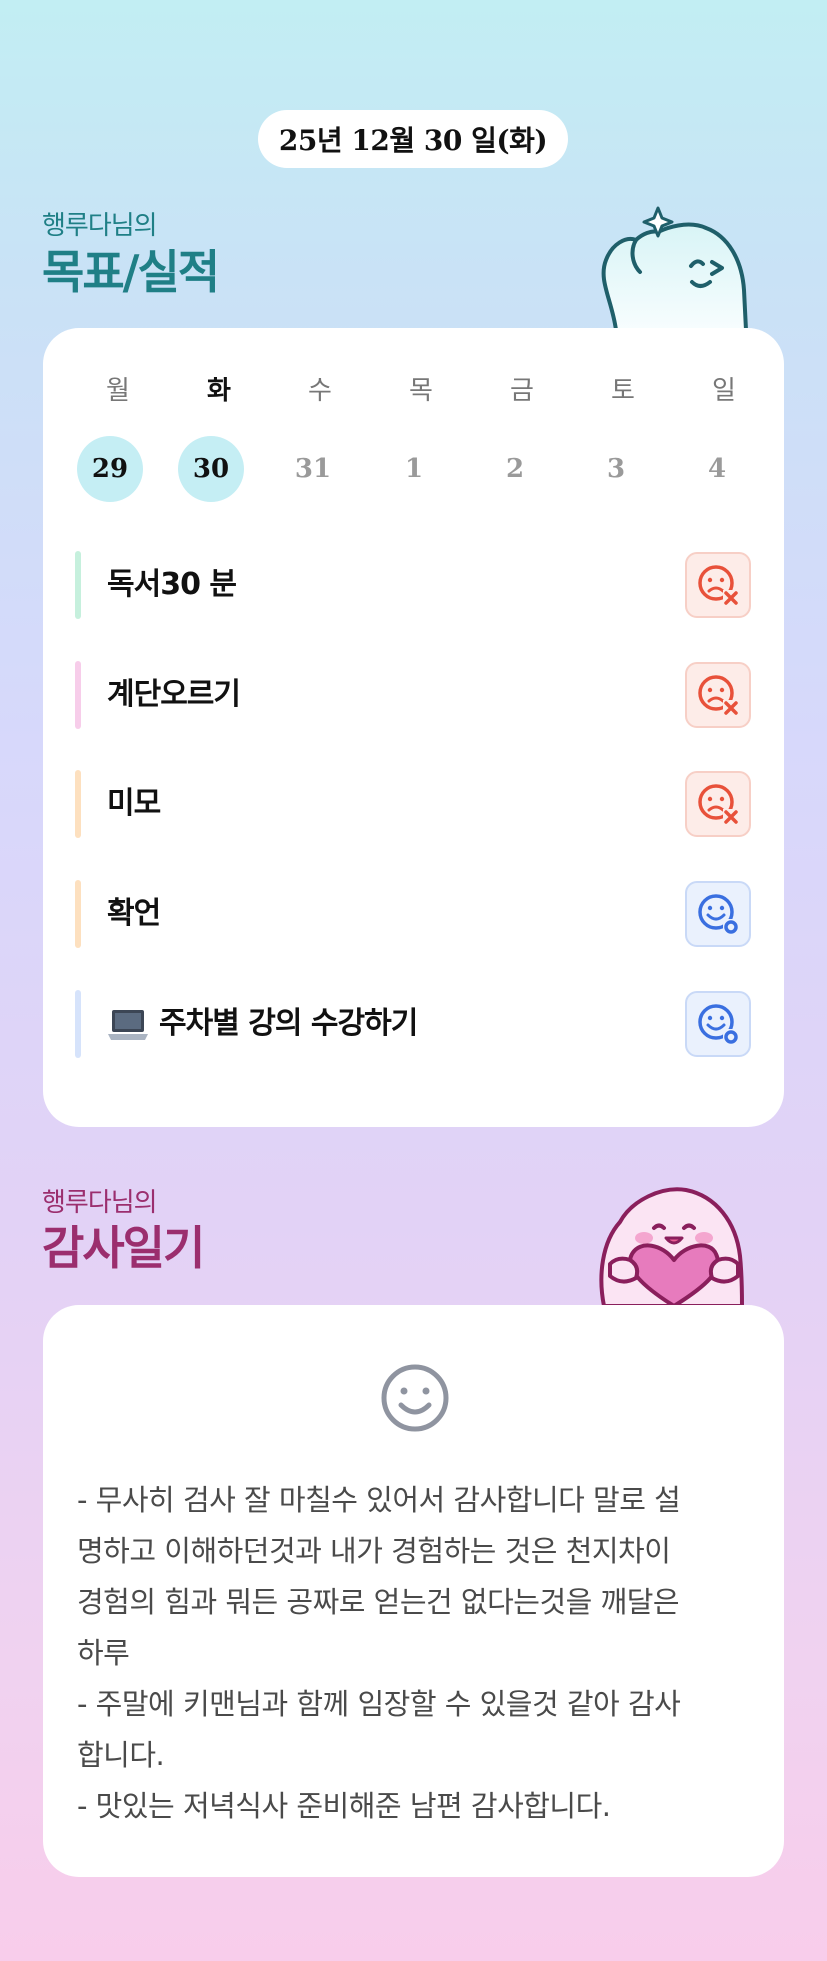 The width and height of the screenshot is (827, 1961). What do you see at coordinates (623, 391) in the screenshot?
I see `weekday-sat: 토` at bounding box center [623, 391].